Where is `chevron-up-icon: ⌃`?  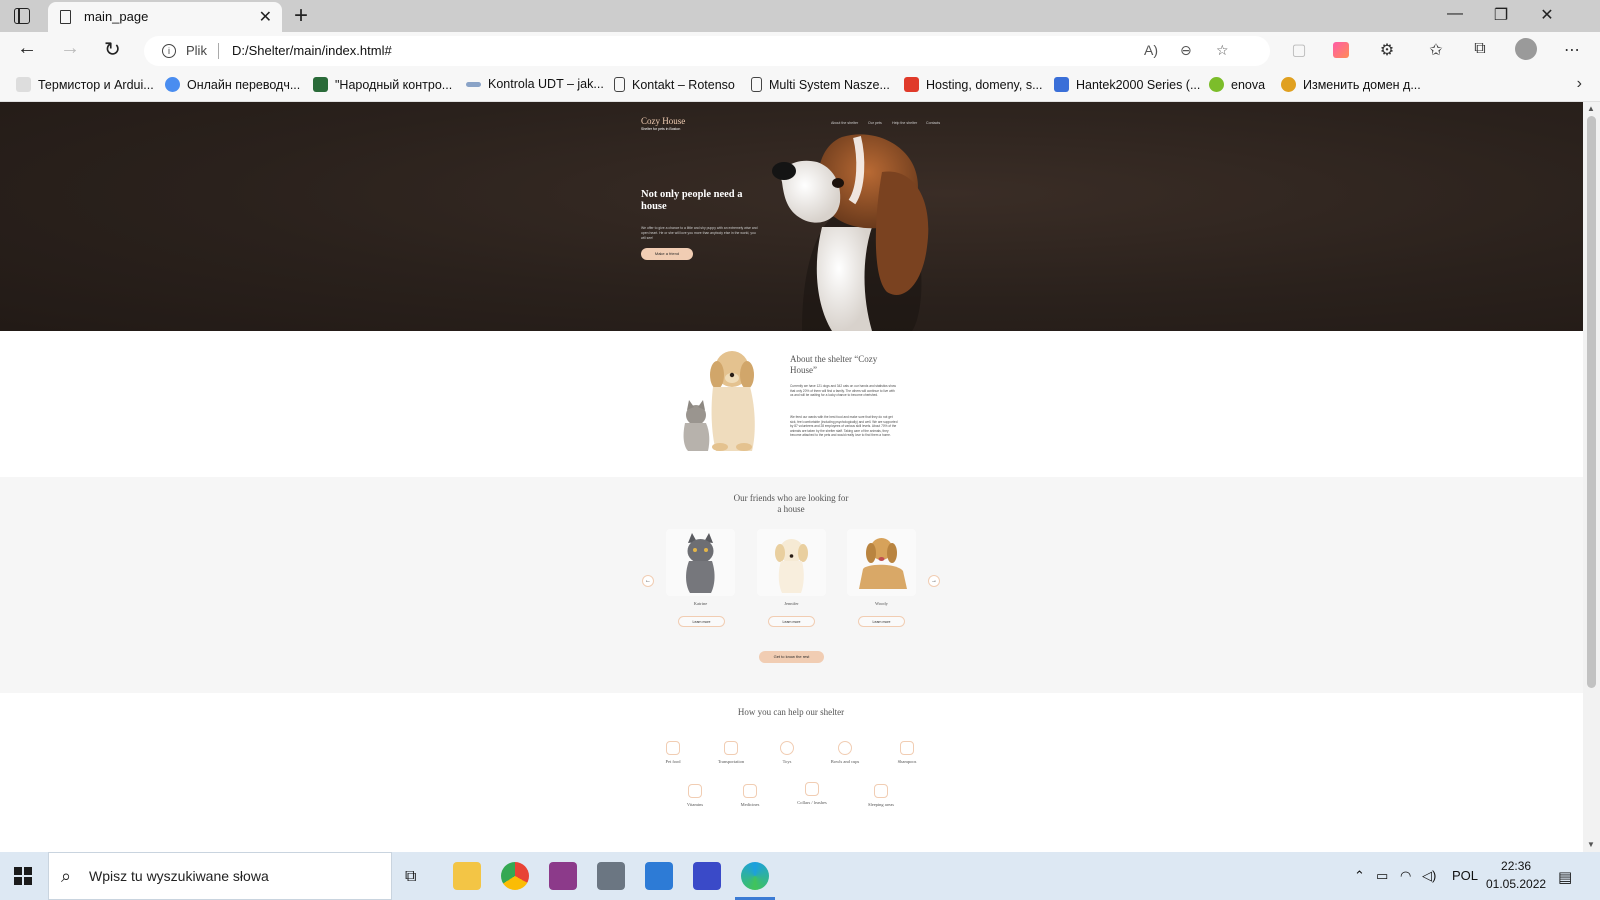 chevron-up-icon: ⌃ is located at coordinates (1359, 876).